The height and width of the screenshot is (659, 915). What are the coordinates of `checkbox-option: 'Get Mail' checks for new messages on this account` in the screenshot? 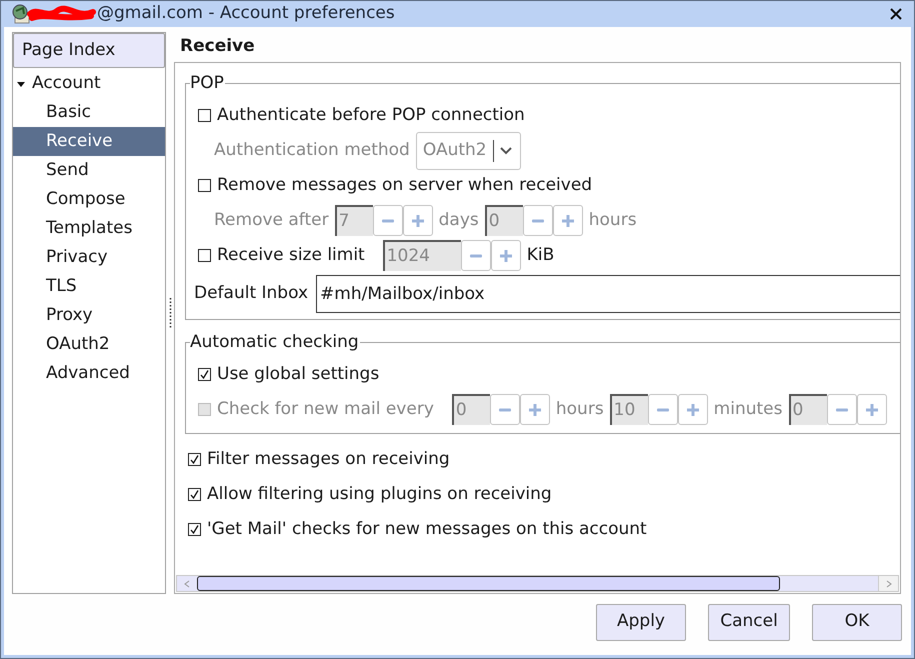 It's located at (544, 529).